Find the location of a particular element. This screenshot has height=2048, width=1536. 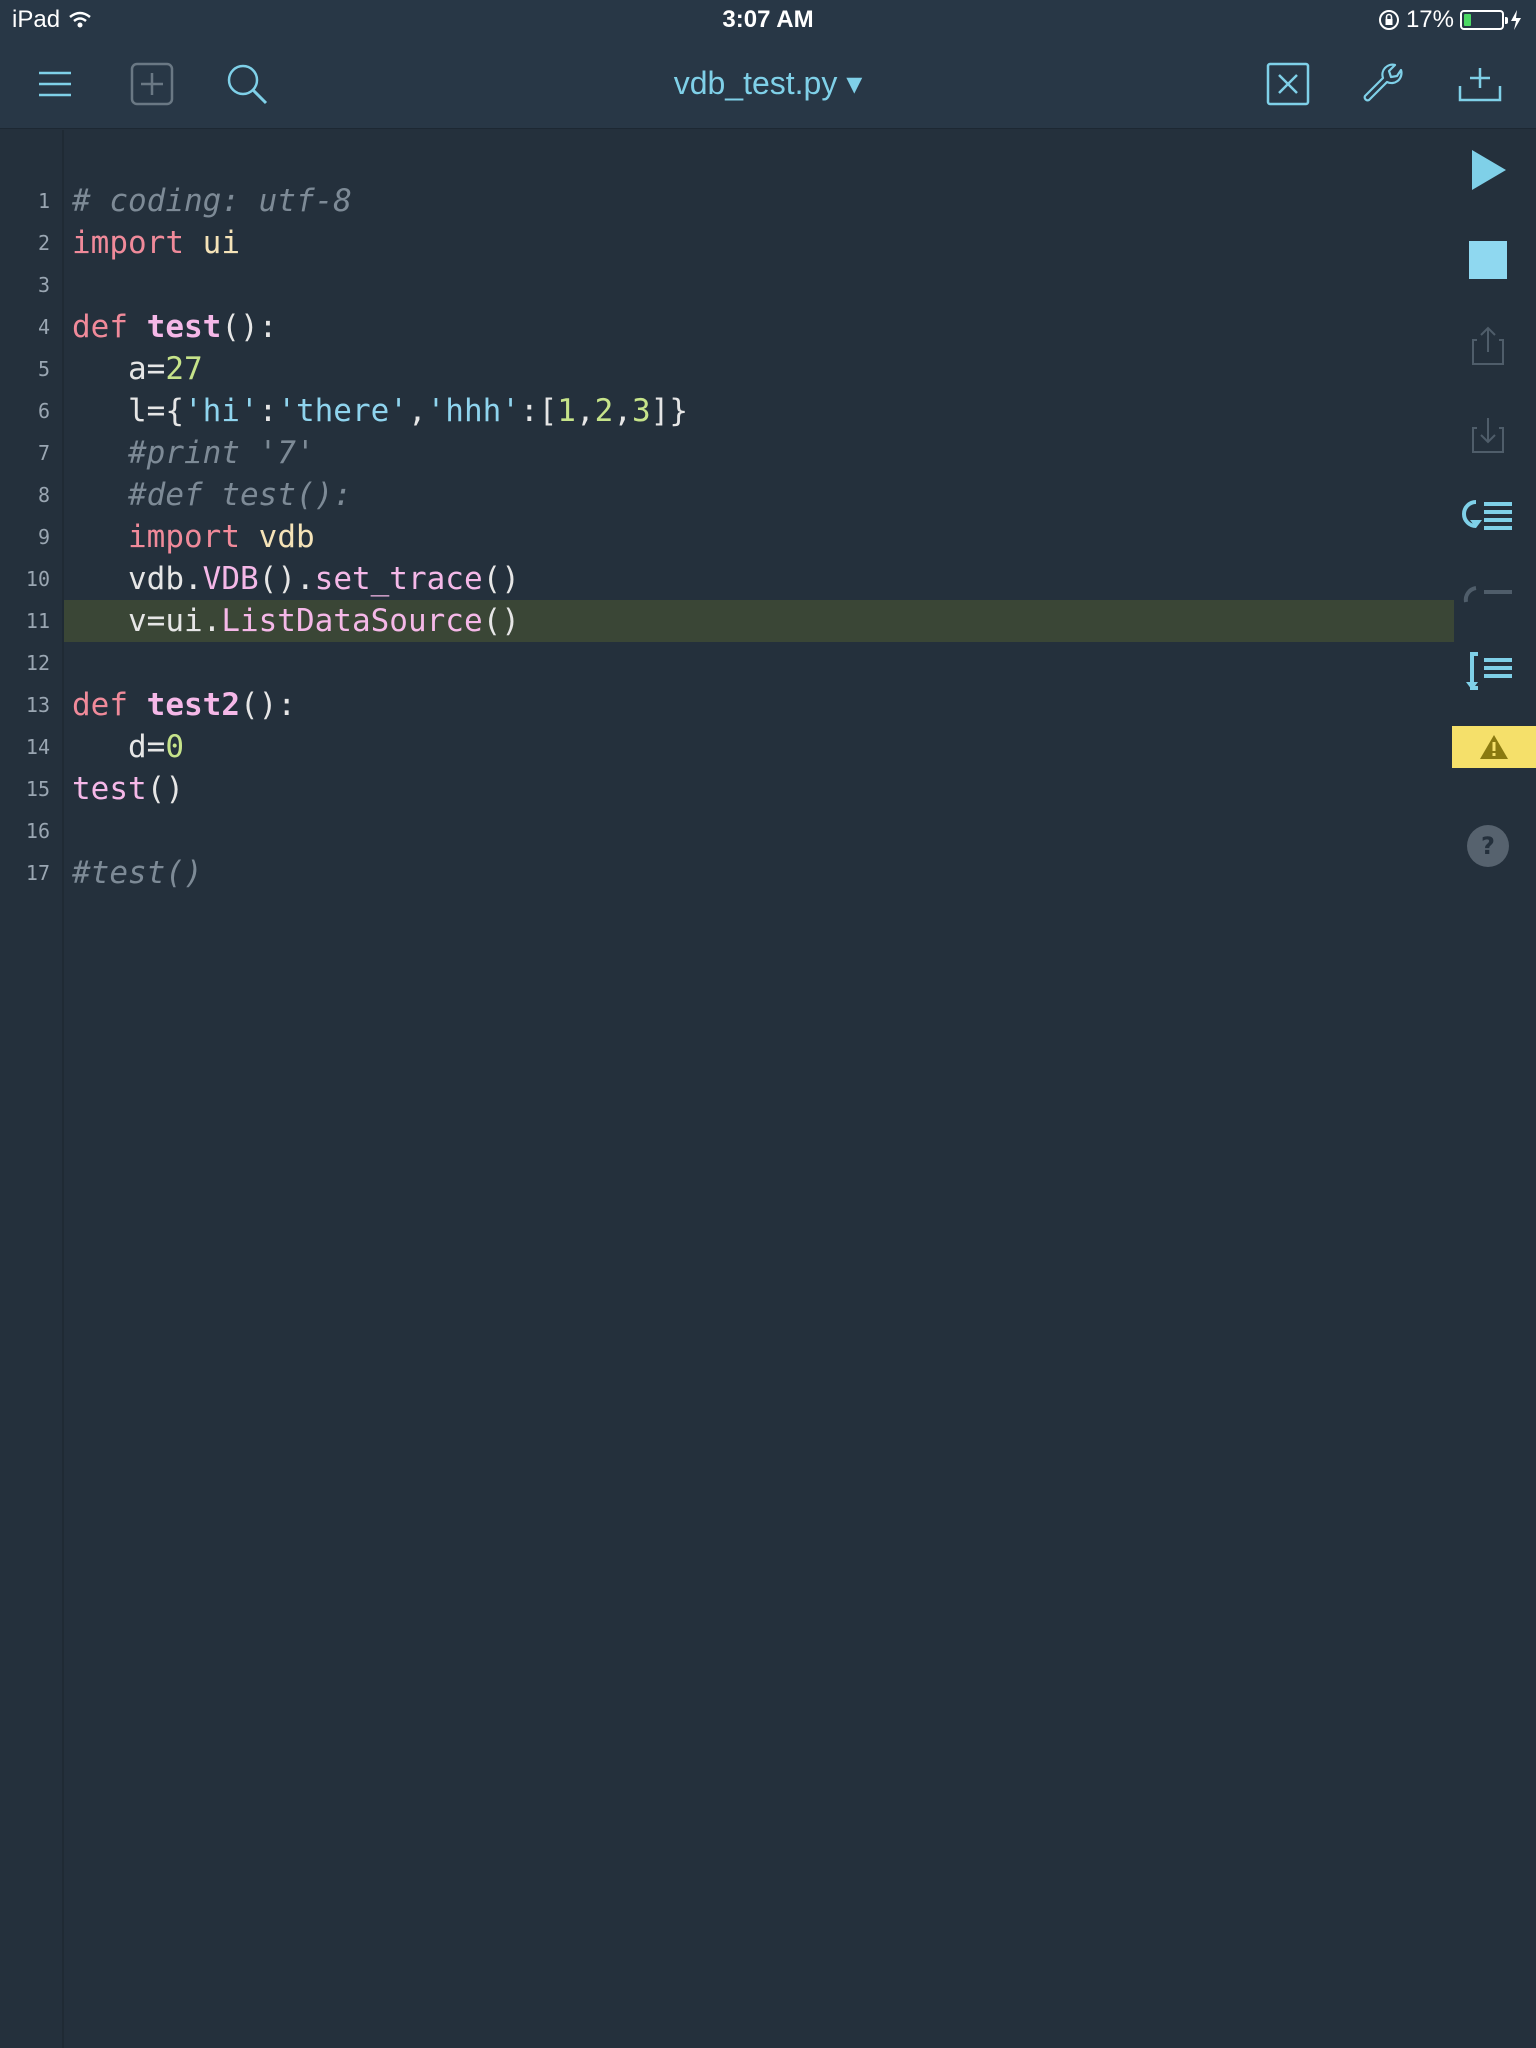

step-into-icon is located at coordinates (1487, 594).